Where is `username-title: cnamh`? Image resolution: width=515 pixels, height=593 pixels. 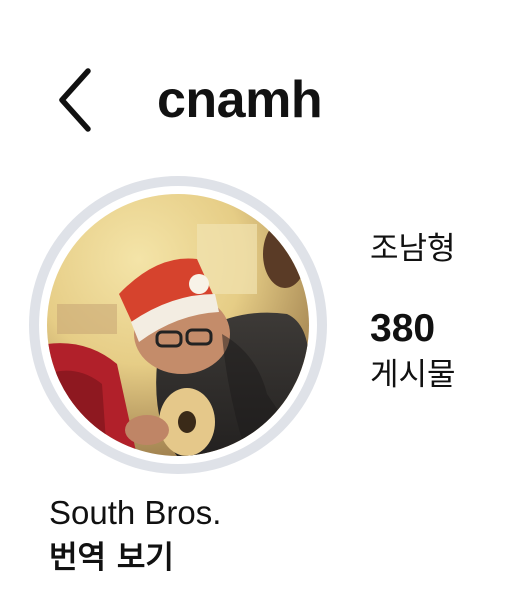 username-title: cnamh is located at coordinates (240, 100).